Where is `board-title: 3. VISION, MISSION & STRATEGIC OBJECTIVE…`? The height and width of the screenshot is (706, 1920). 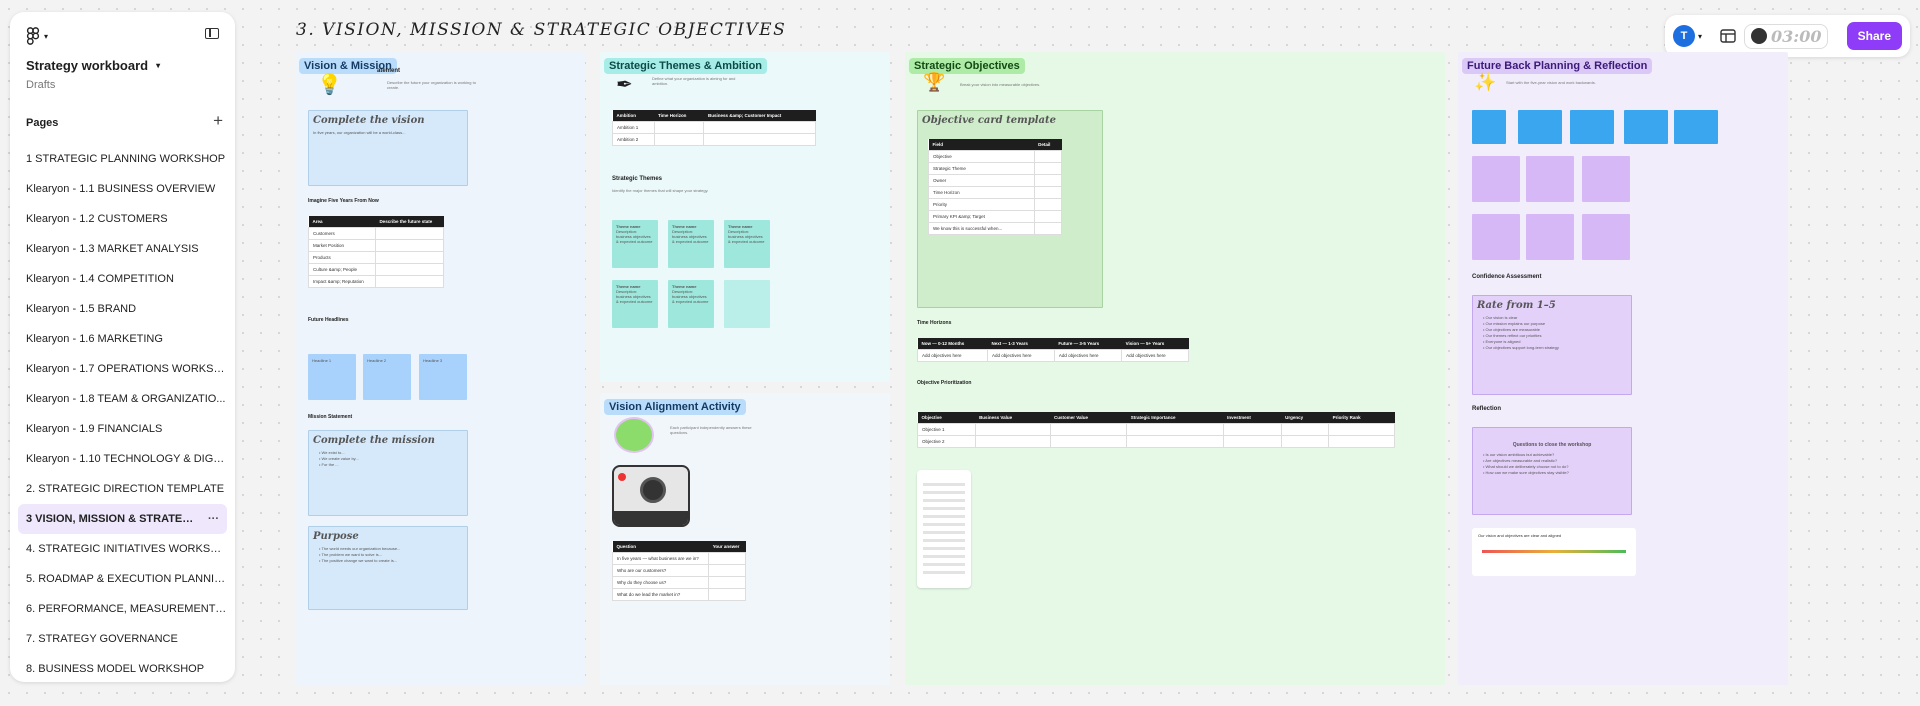
board-title: 3. VISION, MISSION & STRATEGIC OBJECTIVE… is located at coordinates (541, 30).